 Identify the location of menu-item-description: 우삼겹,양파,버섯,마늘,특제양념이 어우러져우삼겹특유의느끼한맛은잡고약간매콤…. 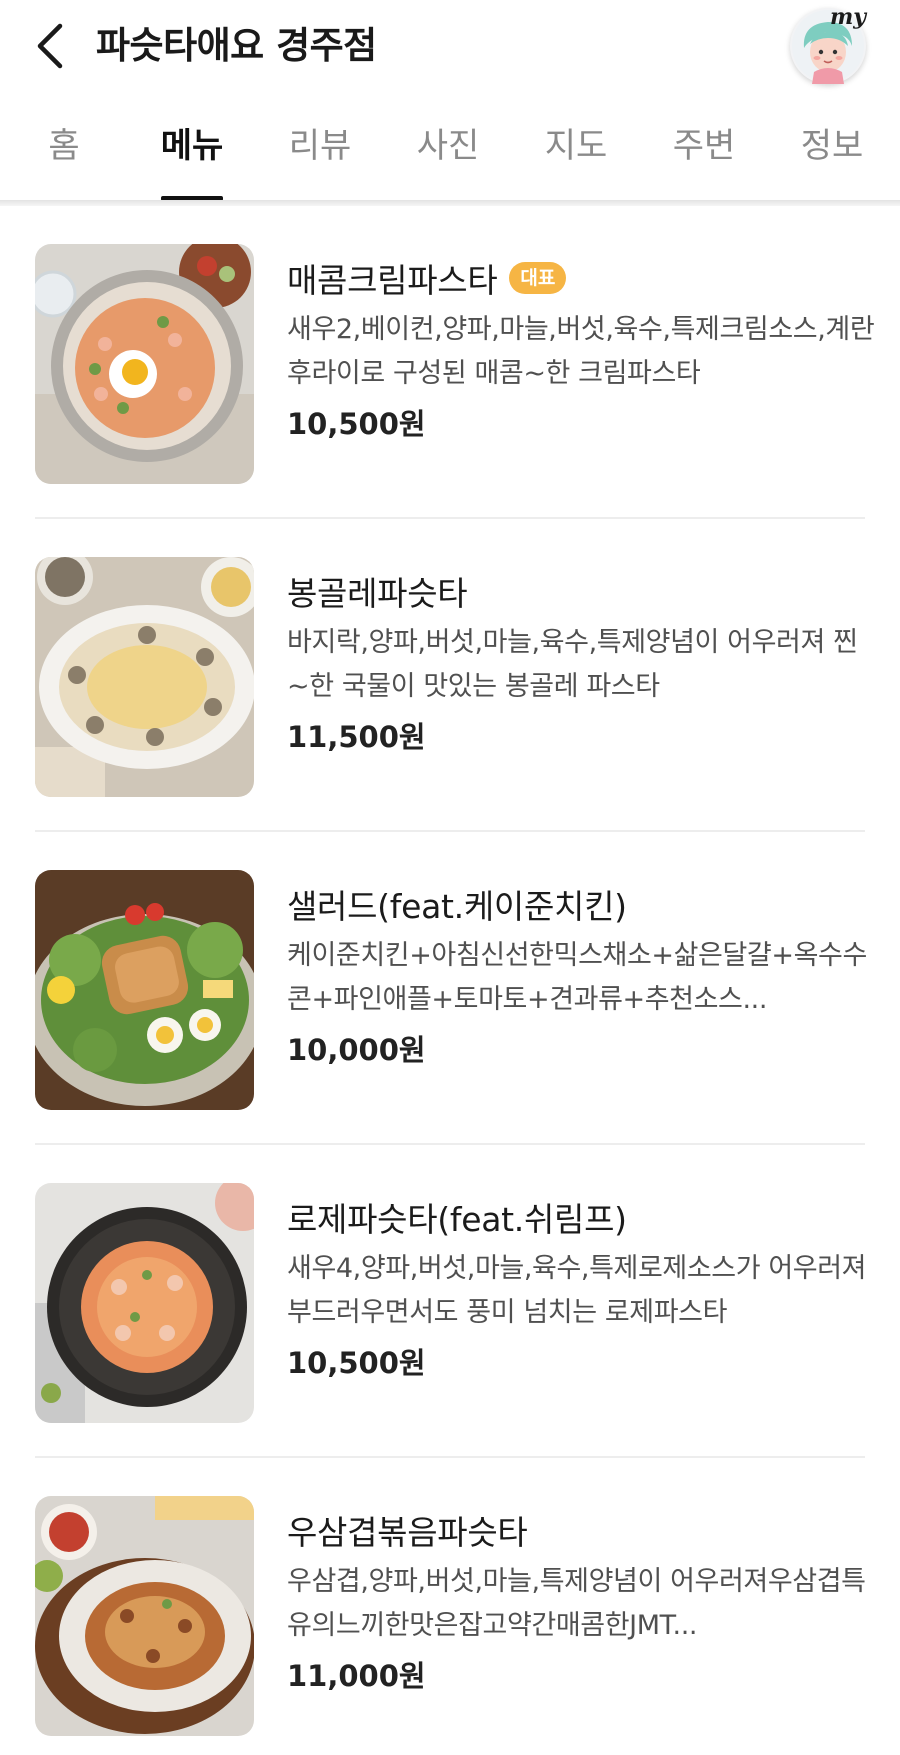
(576, 1603).